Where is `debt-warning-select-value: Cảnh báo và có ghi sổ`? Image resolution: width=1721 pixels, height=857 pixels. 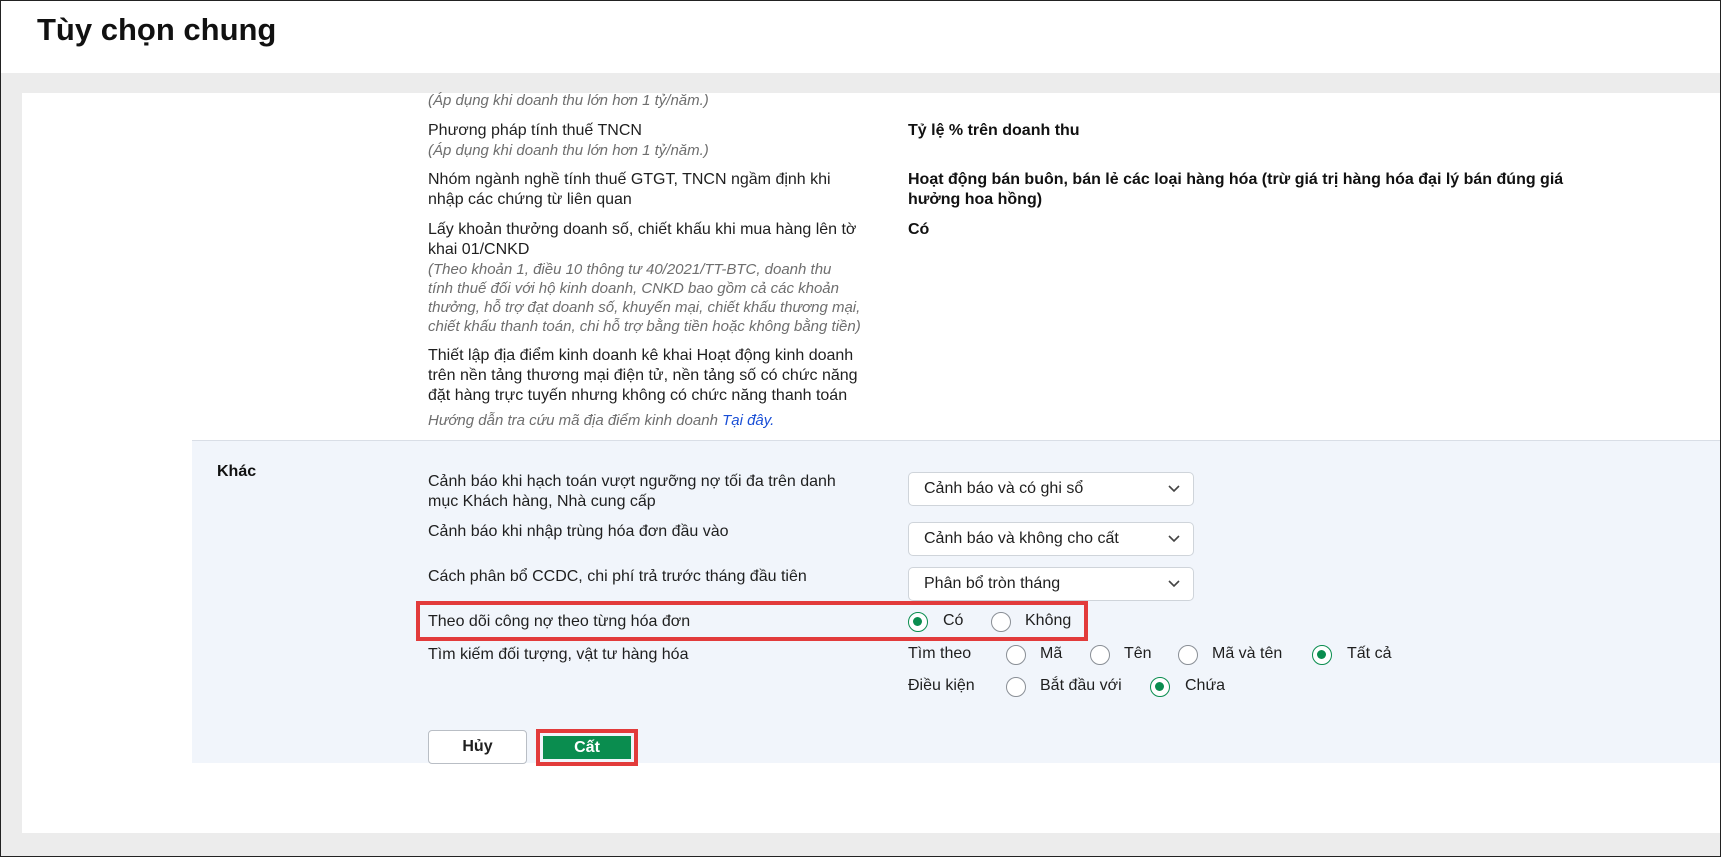 debt-warning-select-value: Cảnh báo và có ghi sổ is located at coordinates (1004, 488).